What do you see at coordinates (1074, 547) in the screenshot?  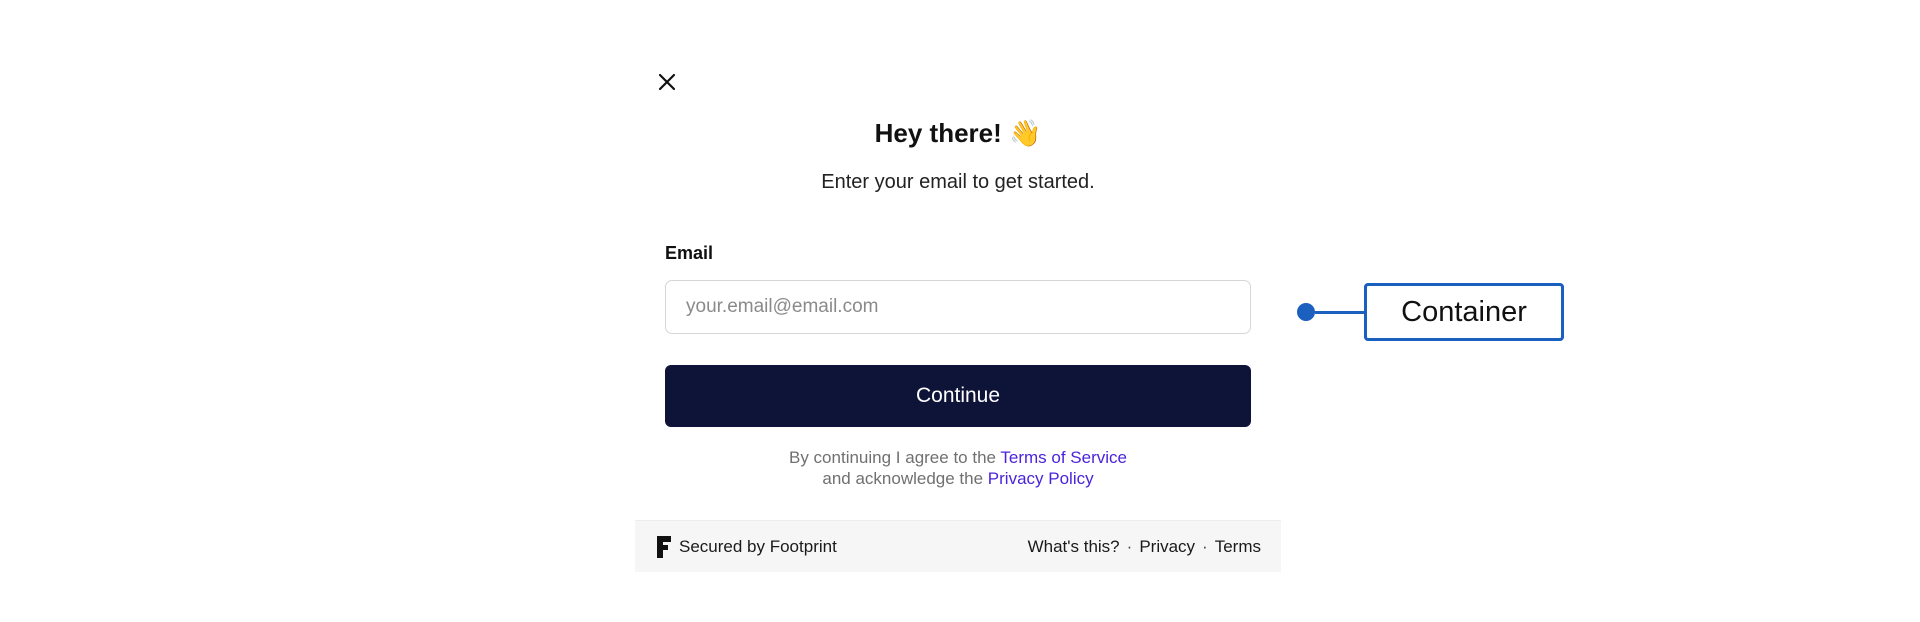 I see `whats-this-link: What's this?` at bounding box center [1074, 547].